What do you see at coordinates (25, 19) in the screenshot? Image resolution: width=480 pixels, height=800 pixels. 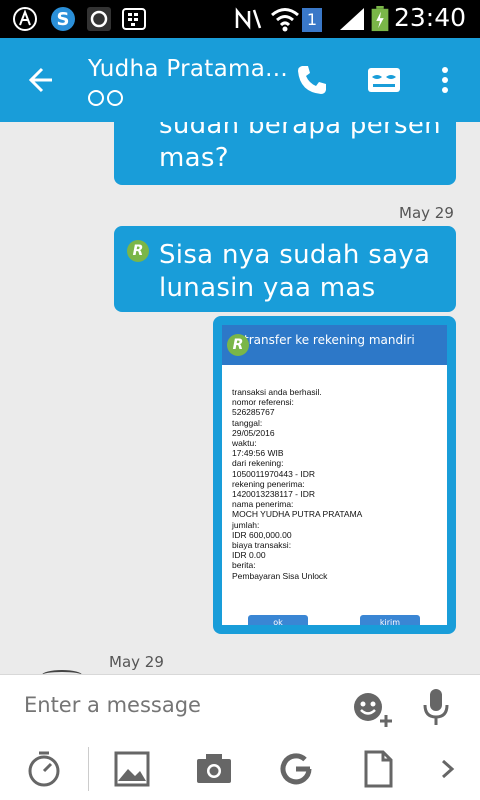 I see `maps-icon` at bounding box center [25, 19].